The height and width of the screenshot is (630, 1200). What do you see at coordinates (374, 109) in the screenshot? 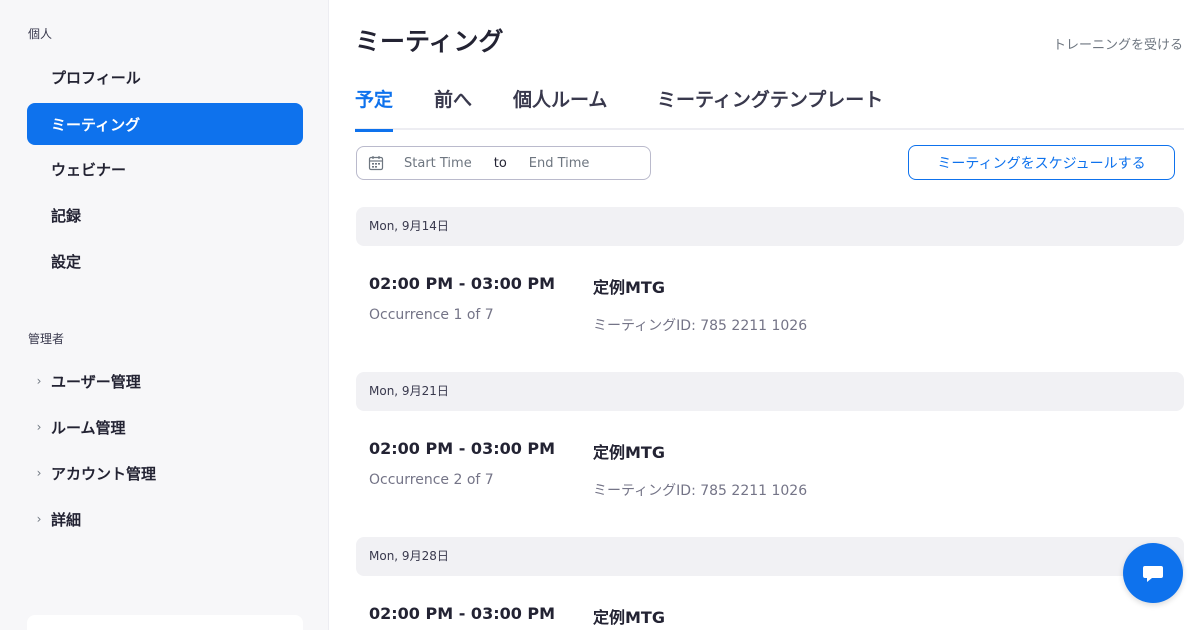
I see `tab-upcoming: 予定` at bounding box center [374, 109].